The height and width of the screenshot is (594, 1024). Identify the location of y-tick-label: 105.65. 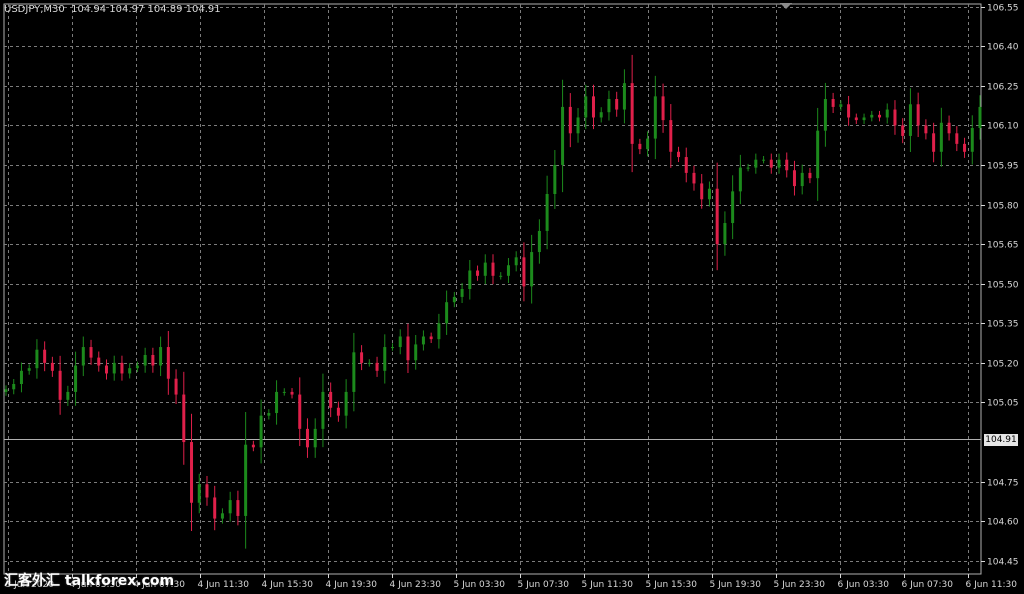
(1003, 246).